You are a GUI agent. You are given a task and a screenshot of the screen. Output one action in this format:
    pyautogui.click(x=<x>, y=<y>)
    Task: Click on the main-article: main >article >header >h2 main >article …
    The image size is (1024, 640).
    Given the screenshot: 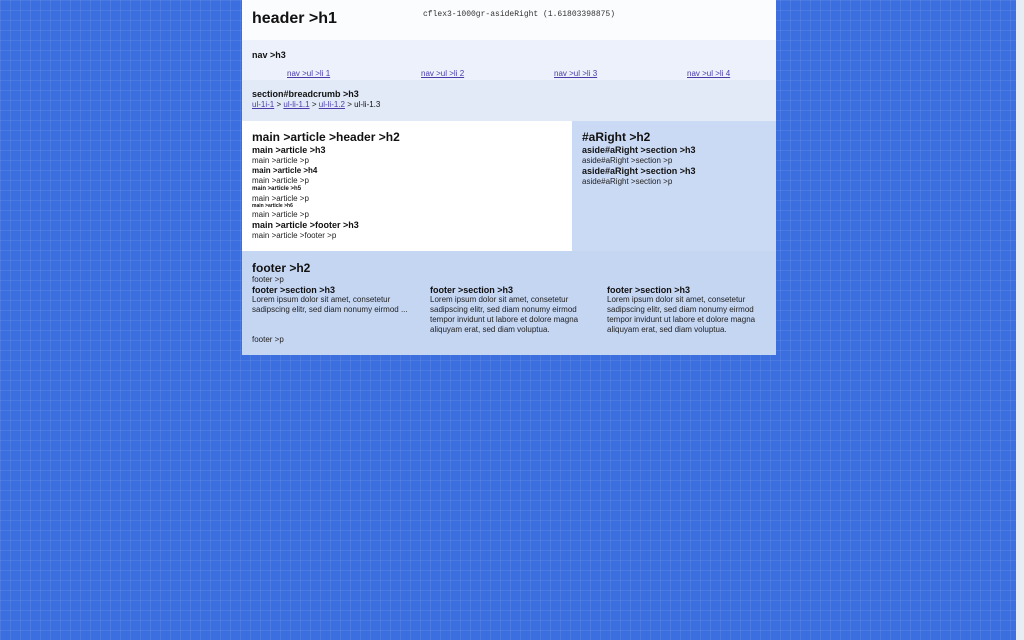 What is the action you would take?
    pyautogui.click(x=407, y=186)
    